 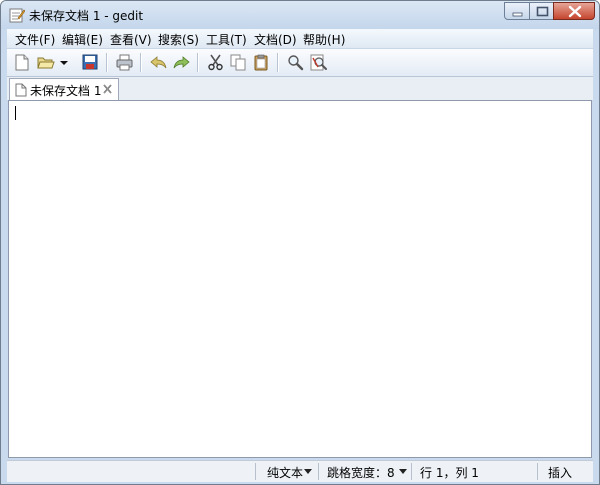 I want to click on copy-icon, so click(x=238, y=62).